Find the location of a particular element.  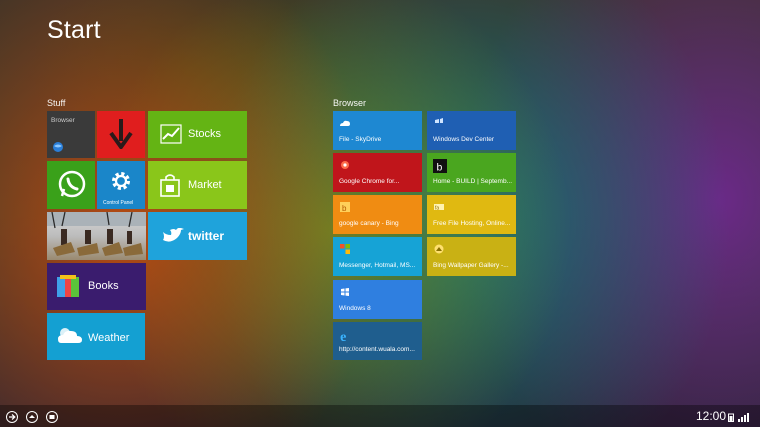

tile-file-skydrive: File - SkyDrive is located at coordinates (377, 130).